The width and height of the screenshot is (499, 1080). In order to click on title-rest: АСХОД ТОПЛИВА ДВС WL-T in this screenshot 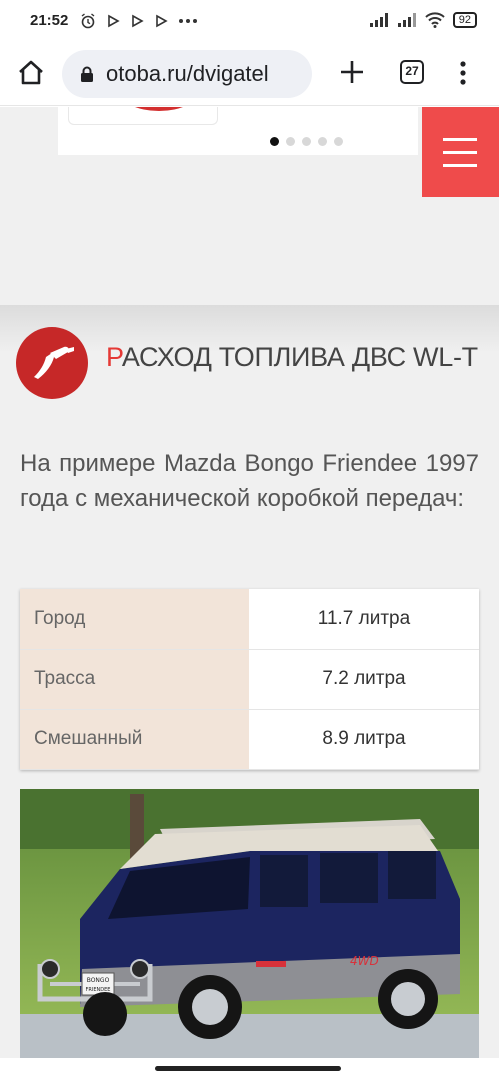, I will do `click(299, 357)`.